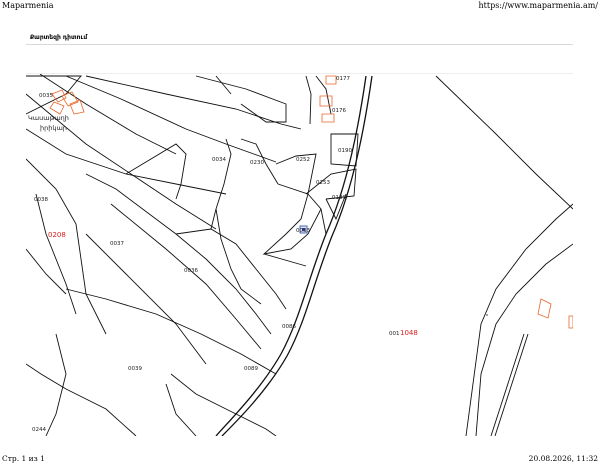 The height and width of the screenshot is (464, 600). What do you see at coordinates (563, 458) in the screenshot?
I see `print-datetime: 20.08.2026, 11:32` at bounding box center [563, 458].